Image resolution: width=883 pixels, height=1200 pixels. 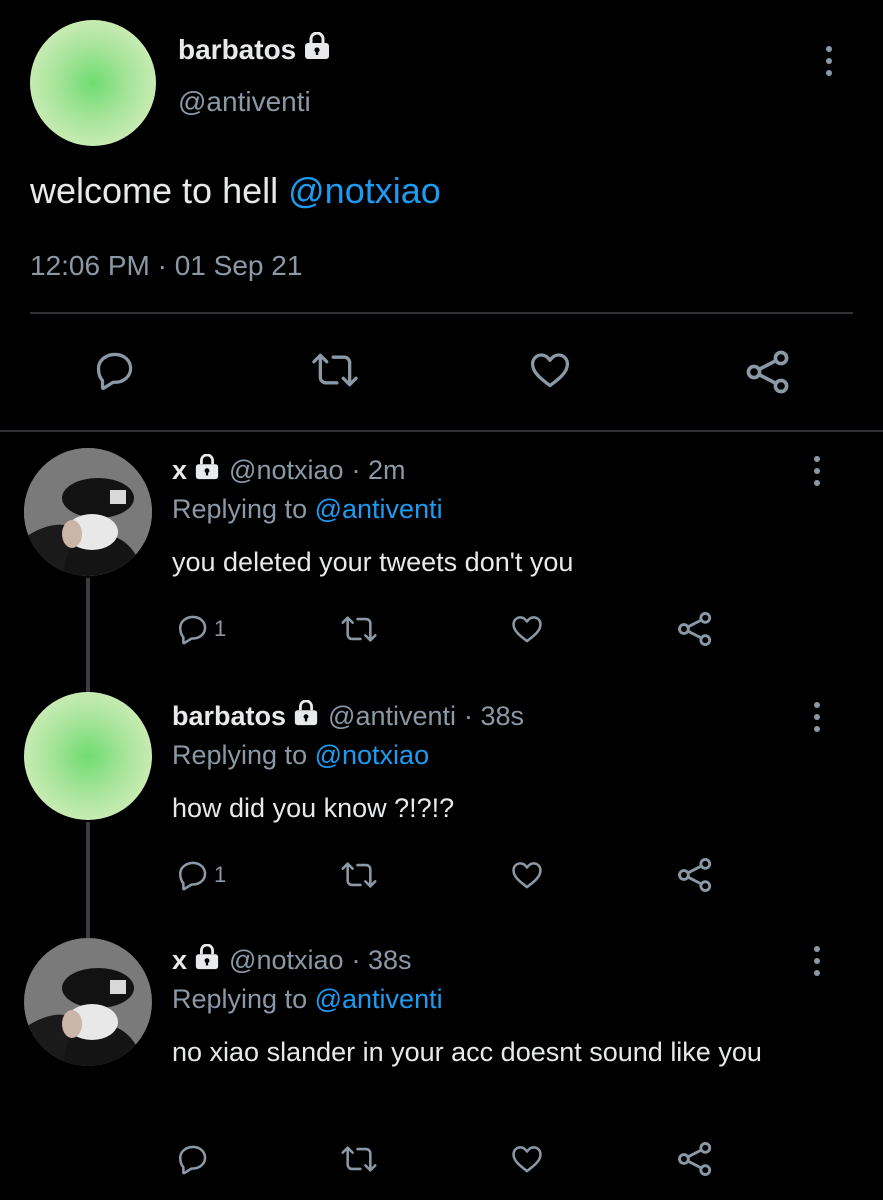 I want to click on tweet-text: you deleted your tweets don't you, so click(x=373, y=562).